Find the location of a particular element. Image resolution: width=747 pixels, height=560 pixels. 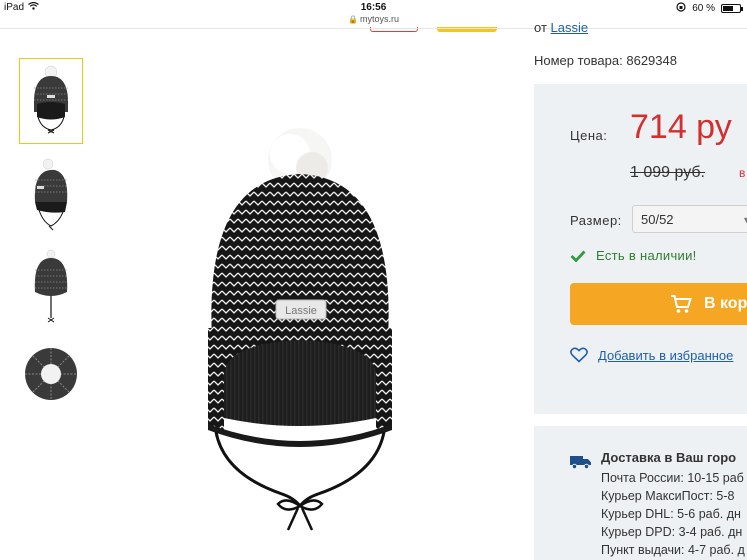

delivery-option: Курьер МаксиПост: 5-8 is located at coordinates (668, 496).